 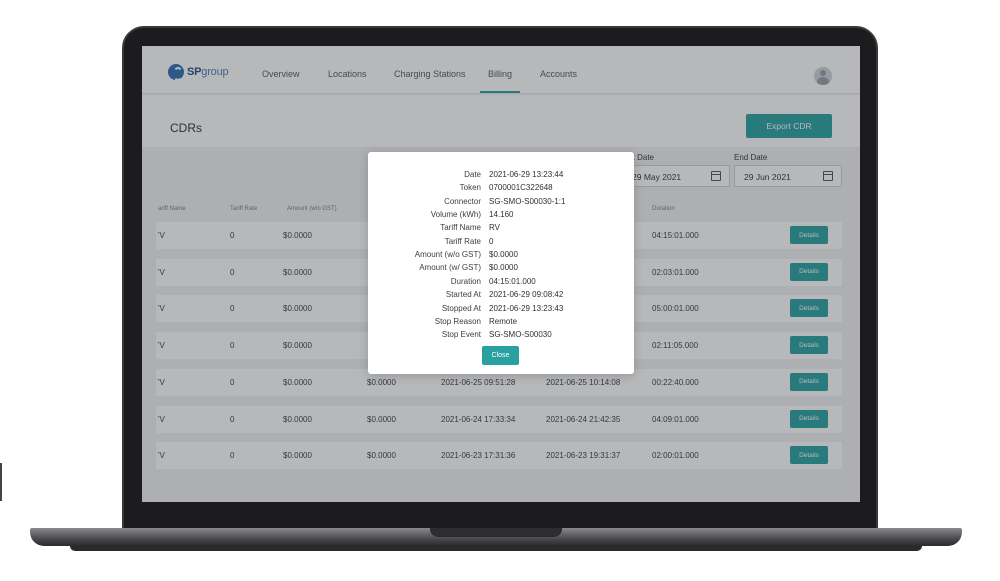 I want to click on detail-value: 14.160, so click(x=501, y=215).